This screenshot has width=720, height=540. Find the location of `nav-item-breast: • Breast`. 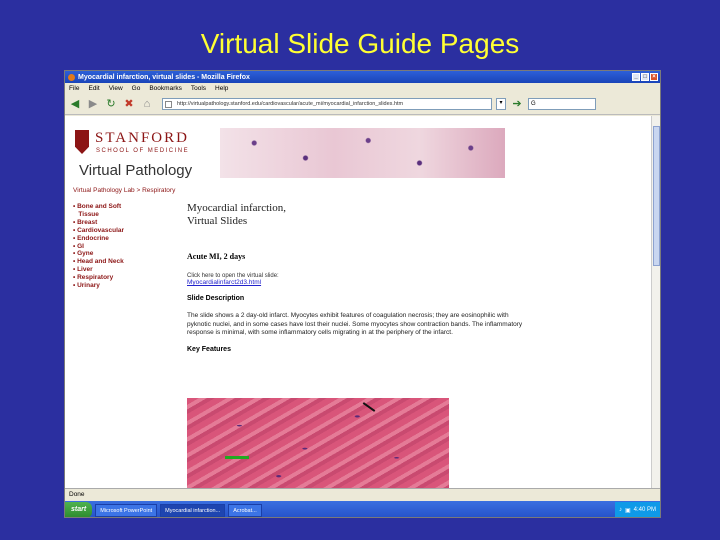

nav-item-breast: • Breast is located at coordinates (98, 223).